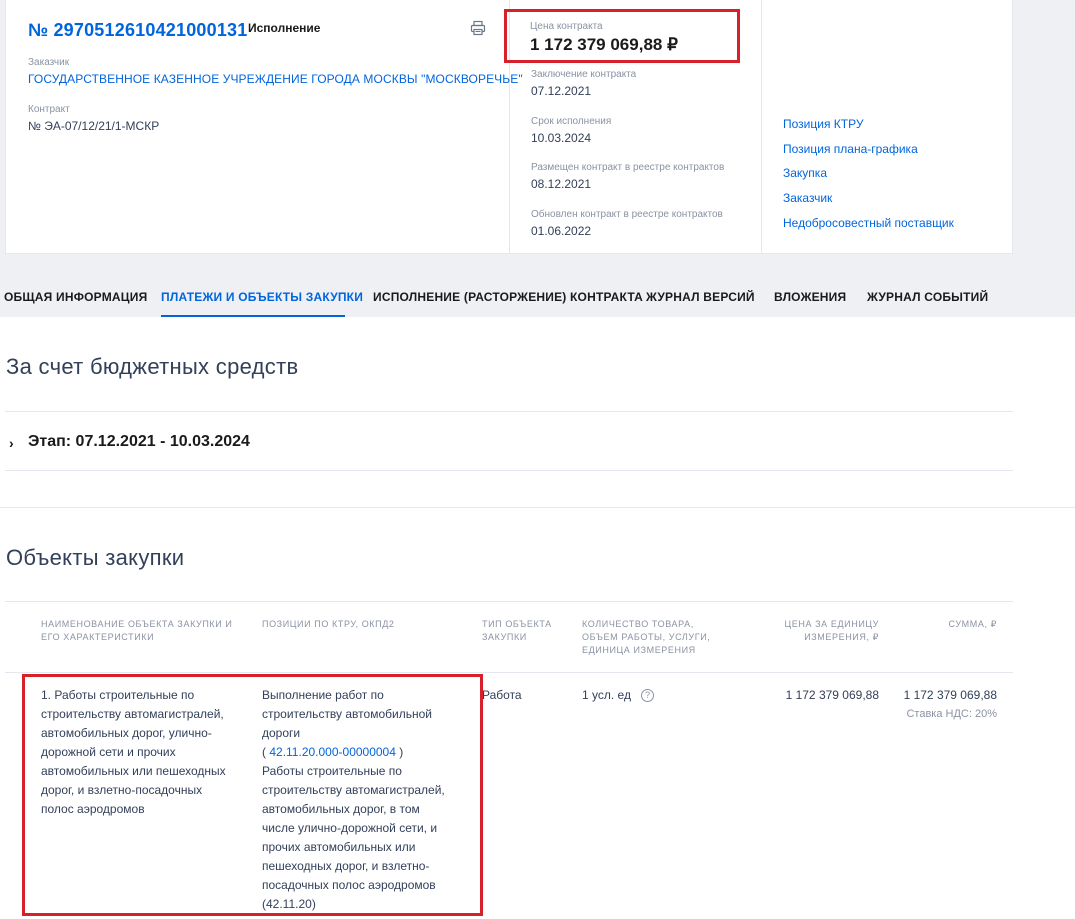 The width and height of the screenshot is (1075, 919). Describe the element at coordinates (823, 124) in the screenshot. I see `link-ktru-position: Позиция КТРУ` at that location.